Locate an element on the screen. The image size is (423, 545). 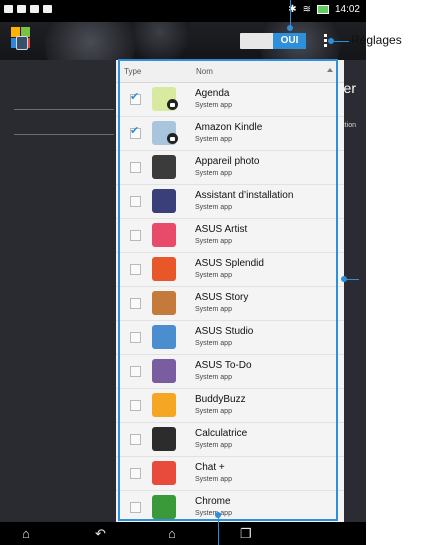
settings-callout-label: Réglages is located at coordinates (376, 40).